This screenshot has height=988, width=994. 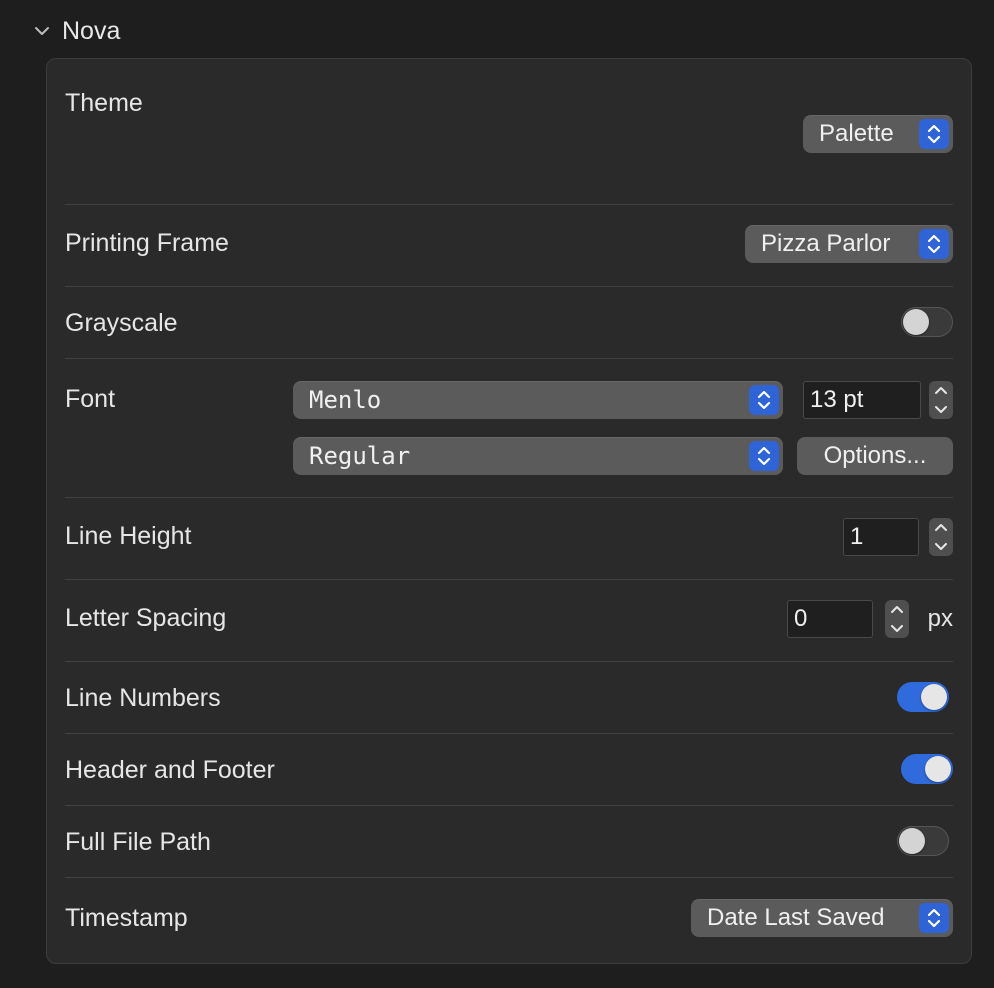 I want to click on header-footer-label: Header and Footer, so click(x=170, y=770).